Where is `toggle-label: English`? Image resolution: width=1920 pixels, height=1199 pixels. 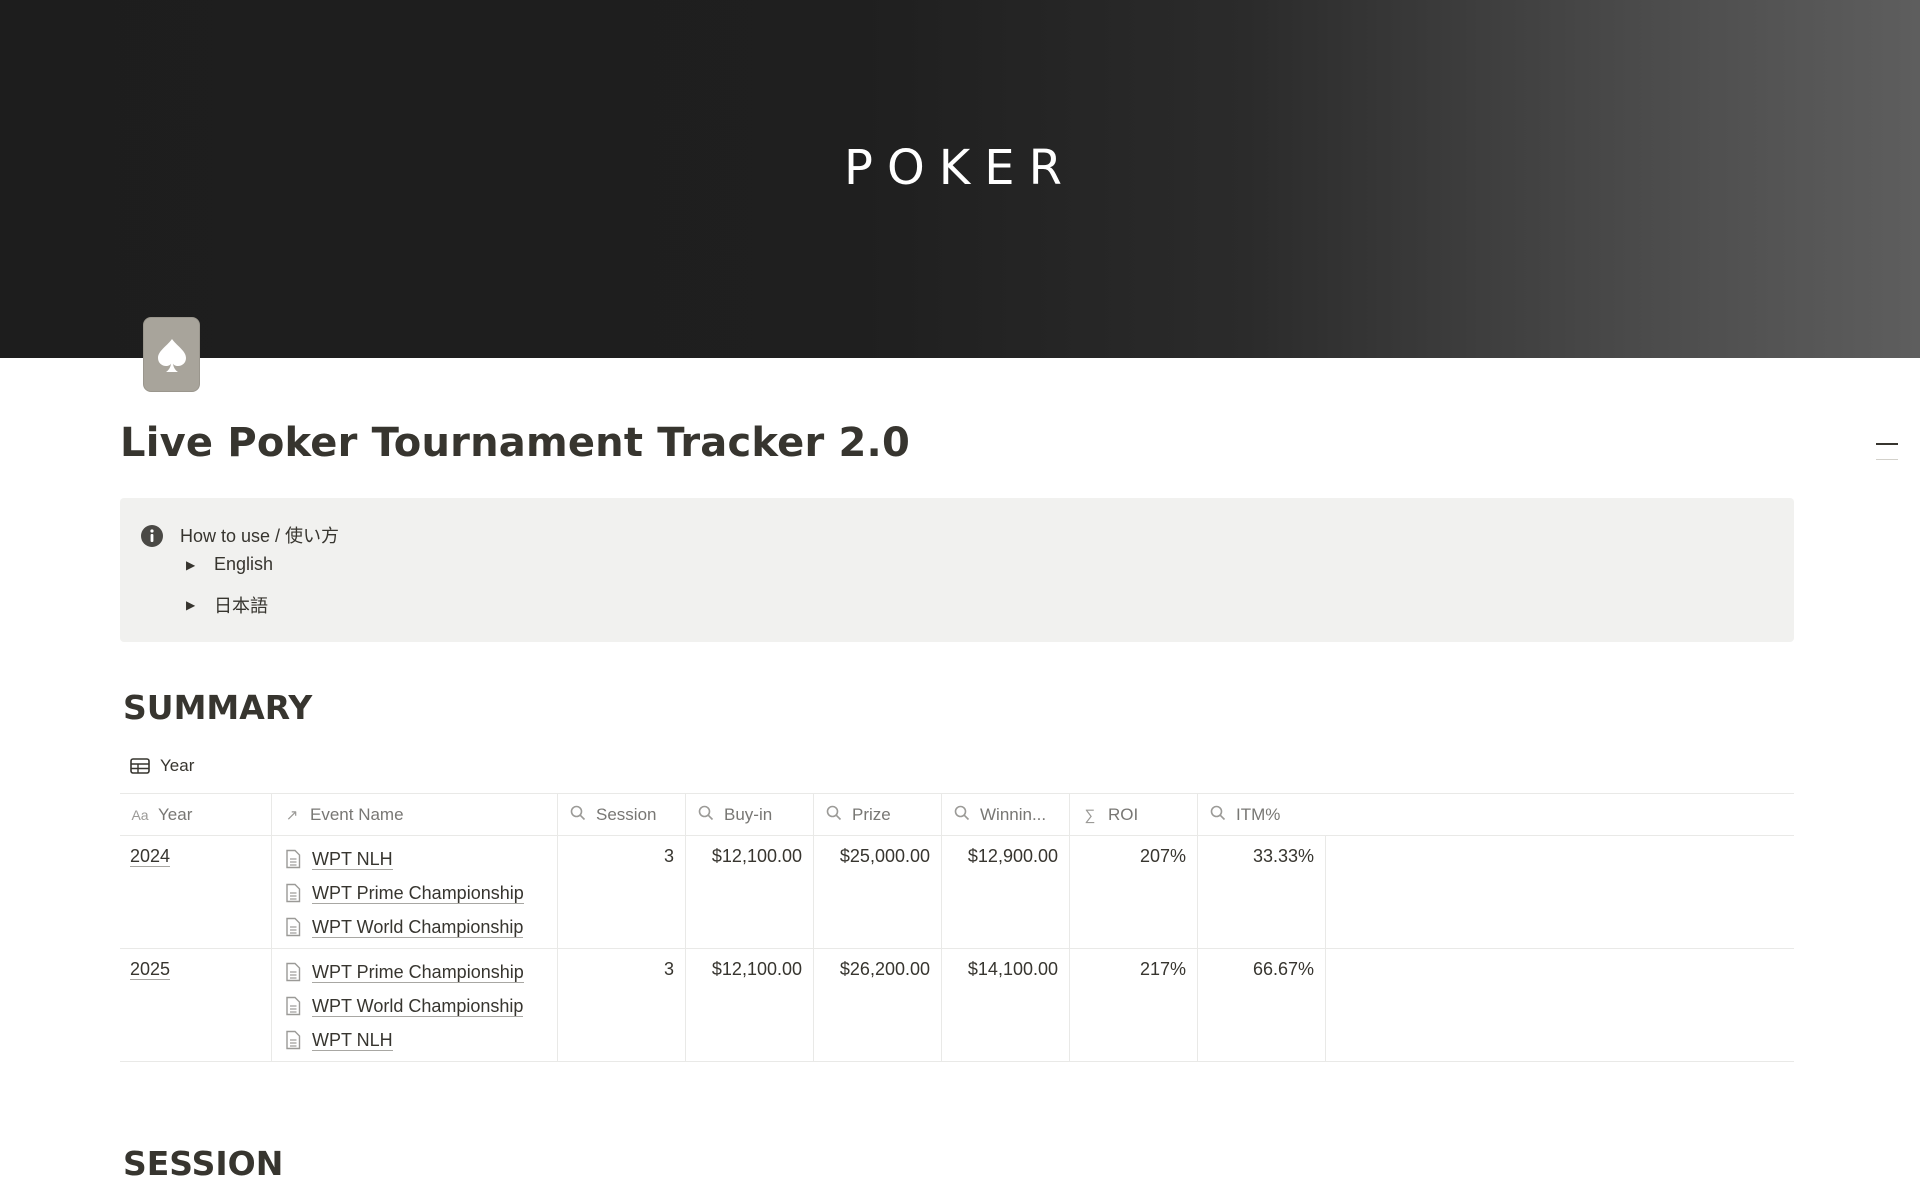 toggle-label: English is located at coordinates (244, 564).